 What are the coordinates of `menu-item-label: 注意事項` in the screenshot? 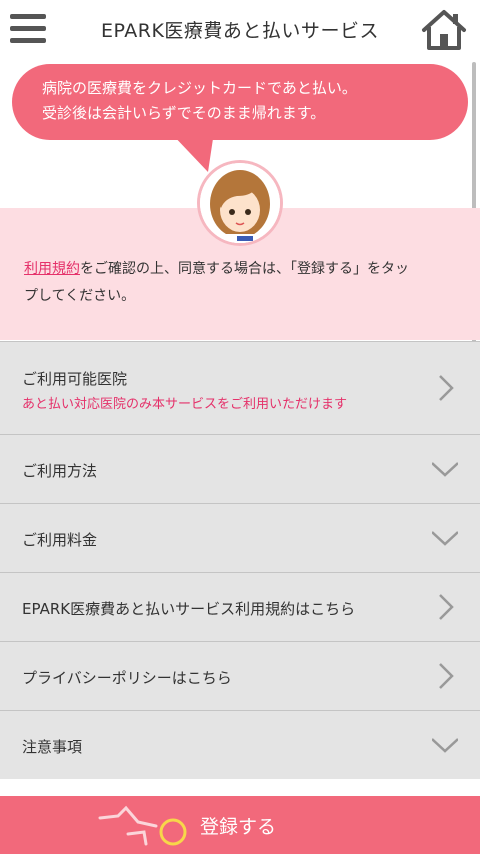 It's located at (52, 747).